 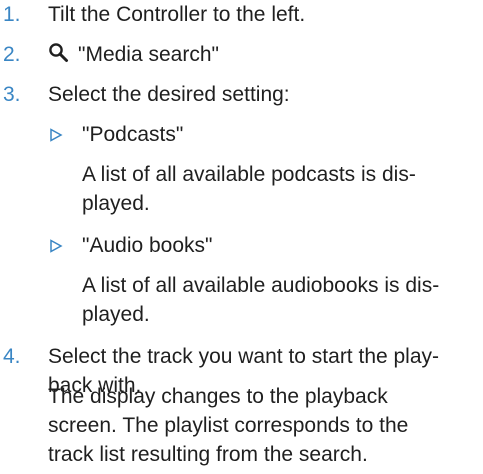 I want to click on option-label: "Audio books", so click(x=147, y=245).